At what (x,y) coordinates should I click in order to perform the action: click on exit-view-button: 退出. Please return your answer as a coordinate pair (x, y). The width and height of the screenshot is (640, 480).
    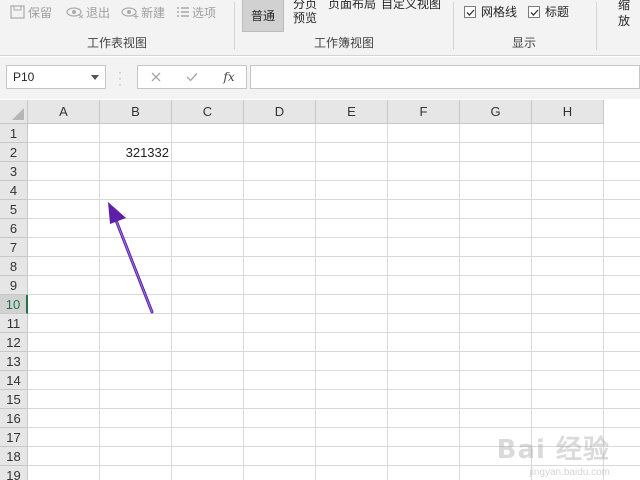
    Looking at the image, I should click on (88, 12).